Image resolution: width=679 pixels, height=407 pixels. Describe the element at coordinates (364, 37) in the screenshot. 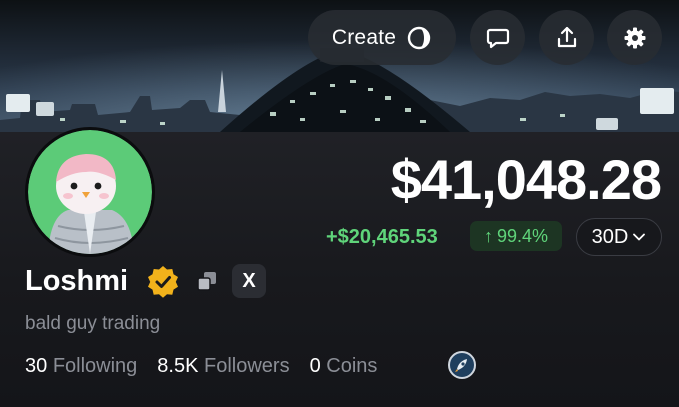

I see `create-button-label: Create` at that location.